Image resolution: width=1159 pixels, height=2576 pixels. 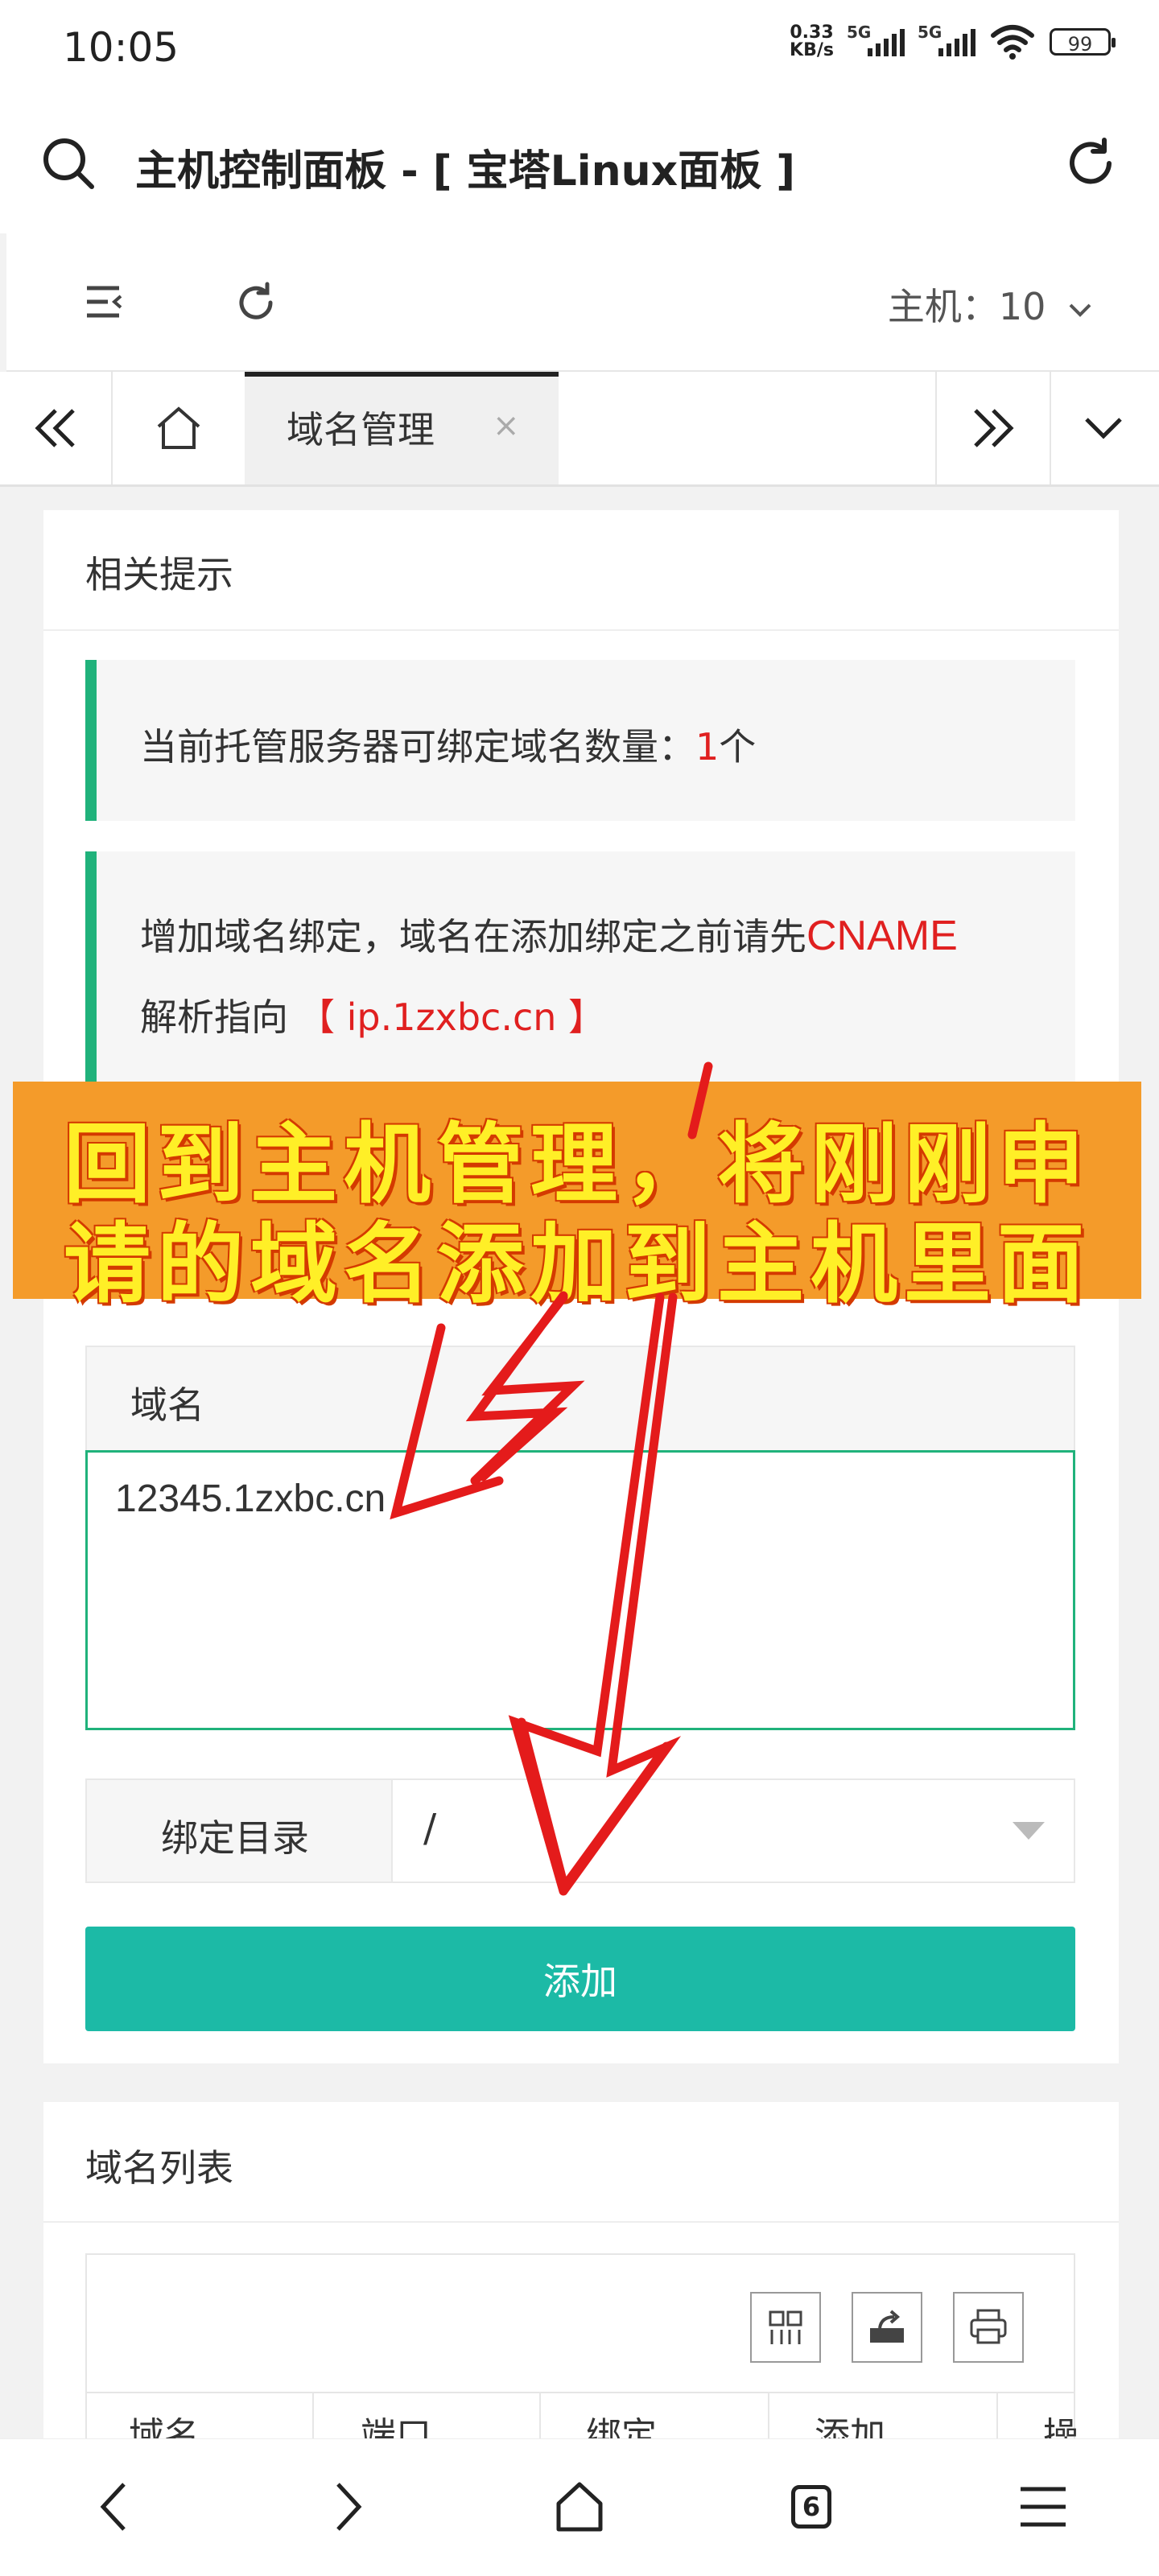 I want to click on status-time: 10:05, so click(x=121, y=47).